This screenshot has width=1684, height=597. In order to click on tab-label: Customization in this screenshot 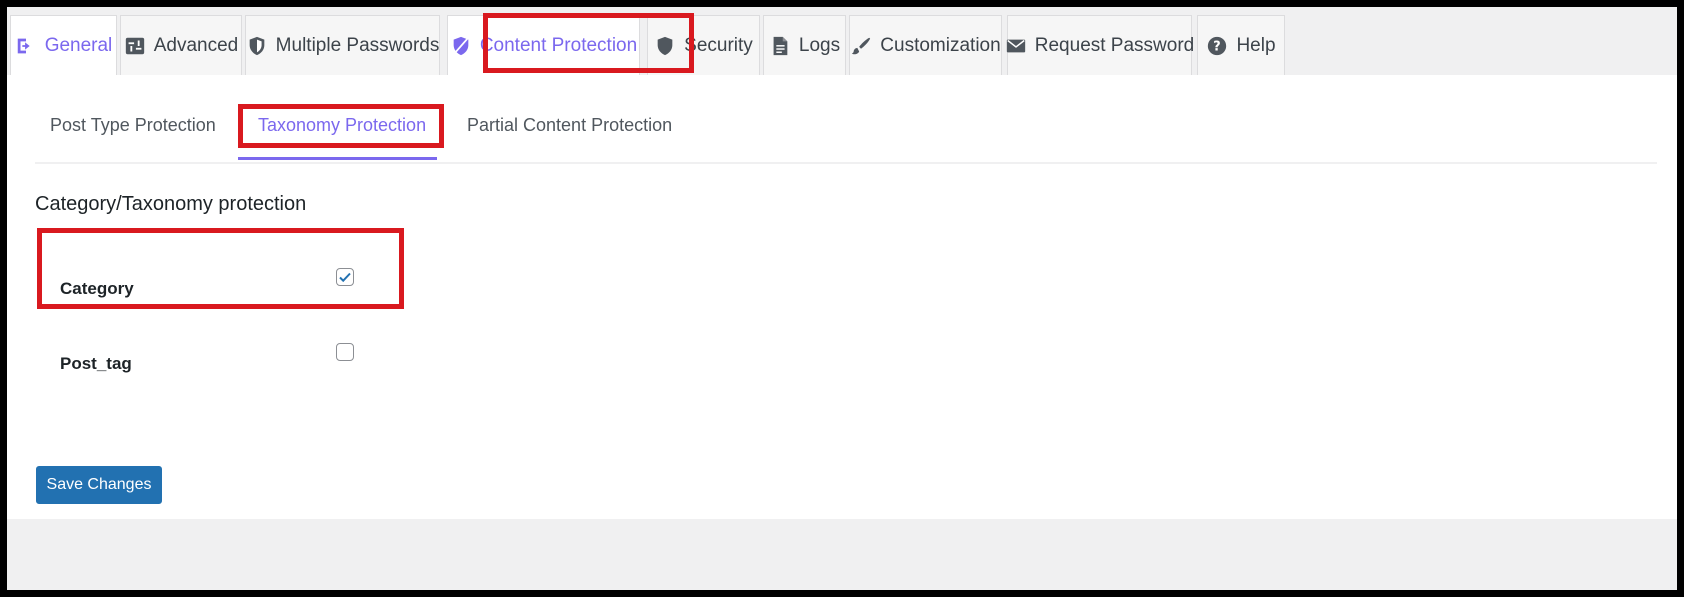, I will do `click(940, 45)`.